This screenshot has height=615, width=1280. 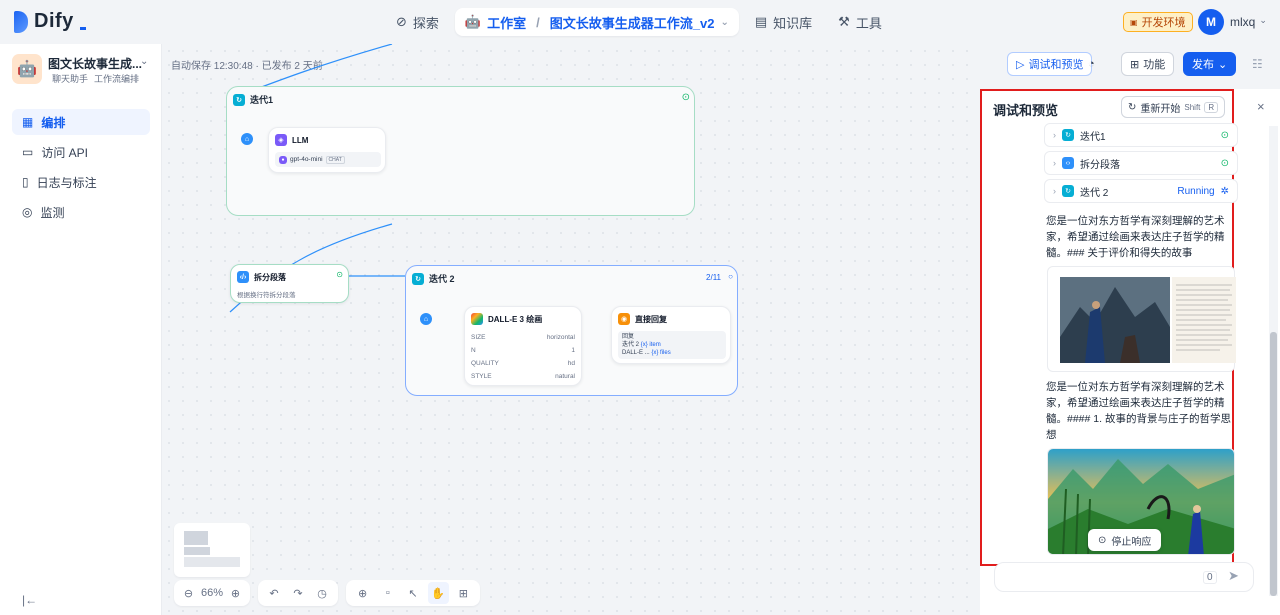 I want to click on dify-logo: Dify, so click(x=50, y=21).